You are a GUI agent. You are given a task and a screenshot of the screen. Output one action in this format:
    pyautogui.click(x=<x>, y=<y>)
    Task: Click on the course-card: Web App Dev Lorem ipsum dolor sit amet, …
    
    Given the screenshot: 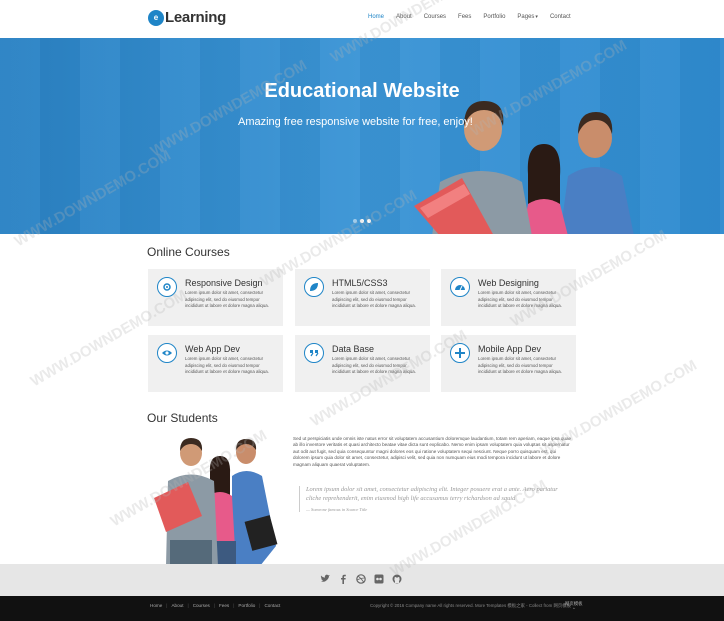 What is the action you would take?
    pyautogui.click(x=215, y=363)
    